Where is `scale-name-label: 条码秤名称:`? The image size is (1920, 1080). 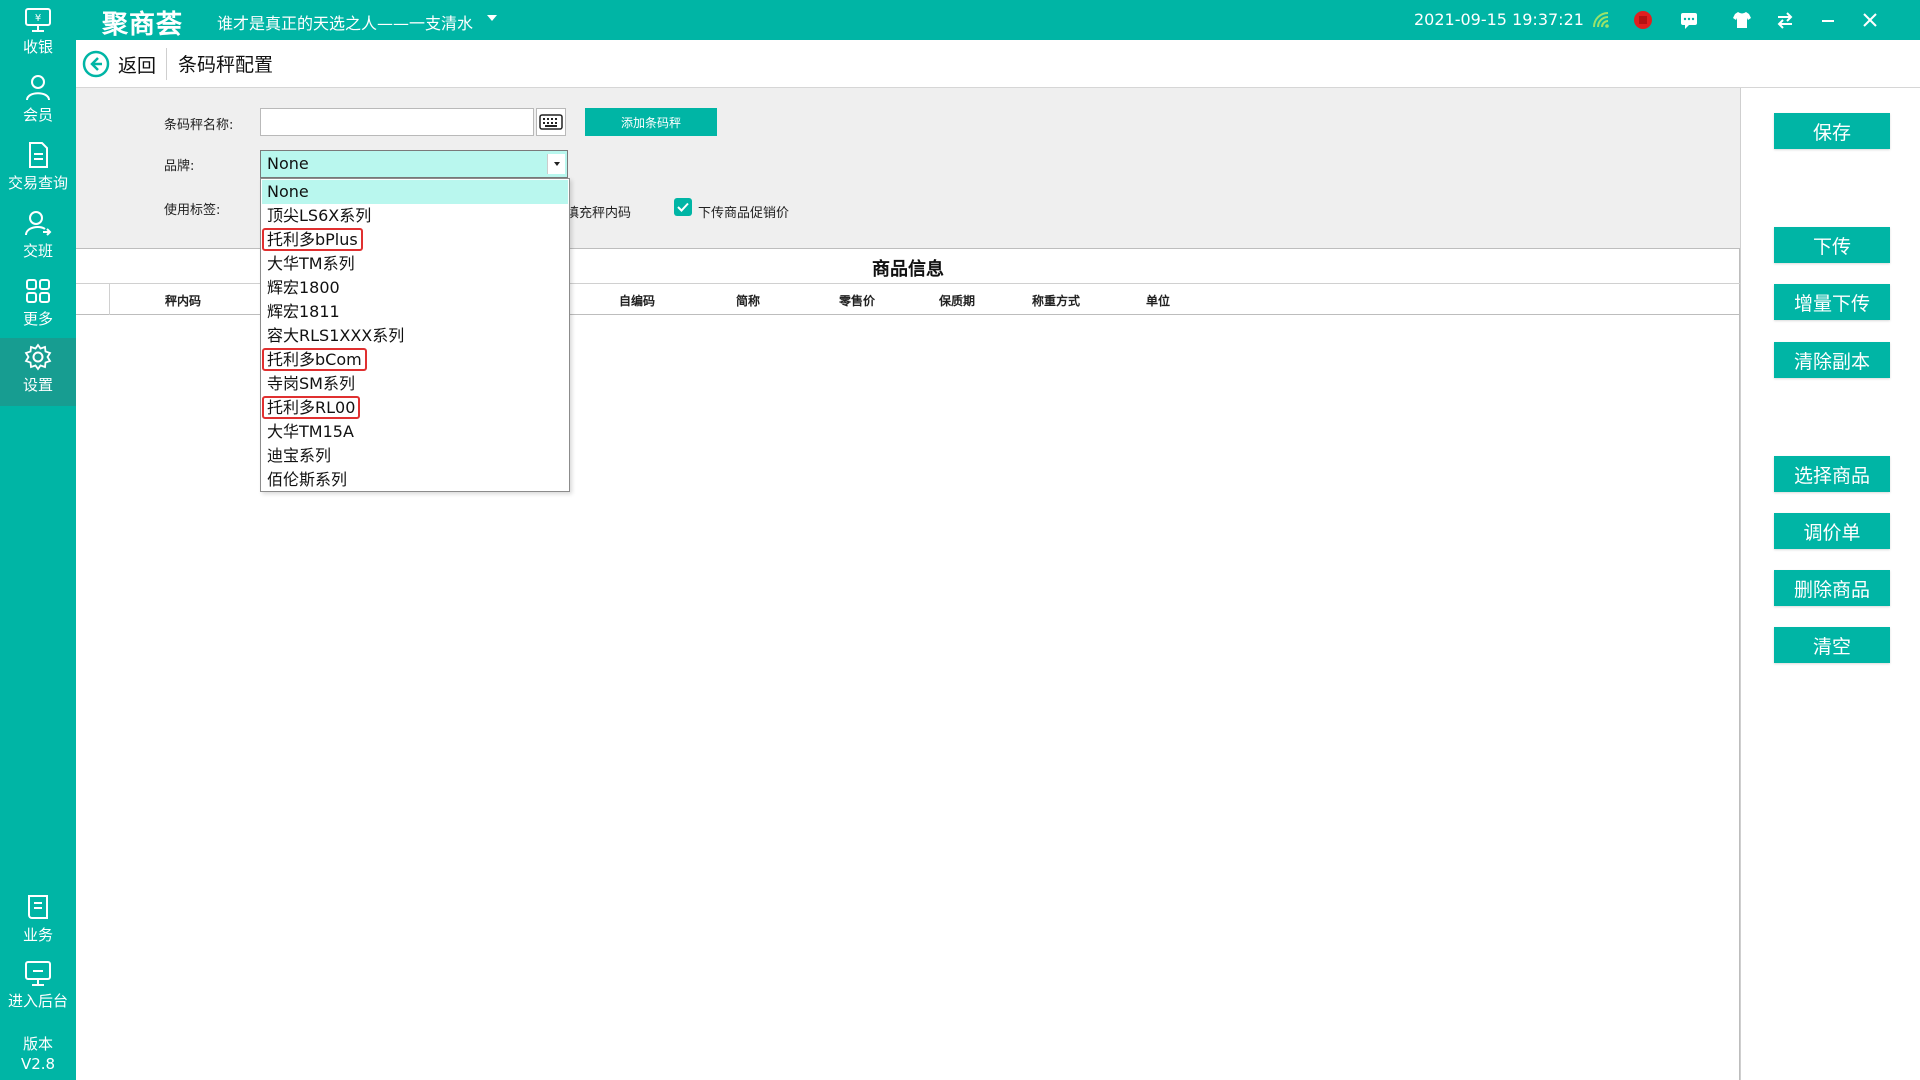 scale-name-label: 条码秤名称: is located at coordinates (199, 125).